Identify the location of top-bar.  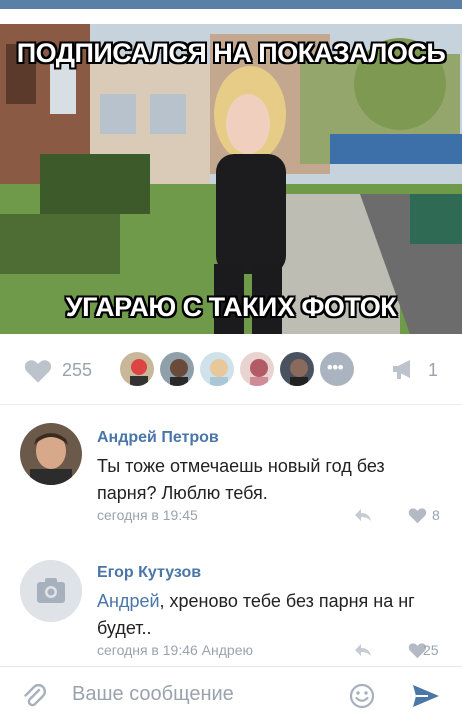
(231, 4).